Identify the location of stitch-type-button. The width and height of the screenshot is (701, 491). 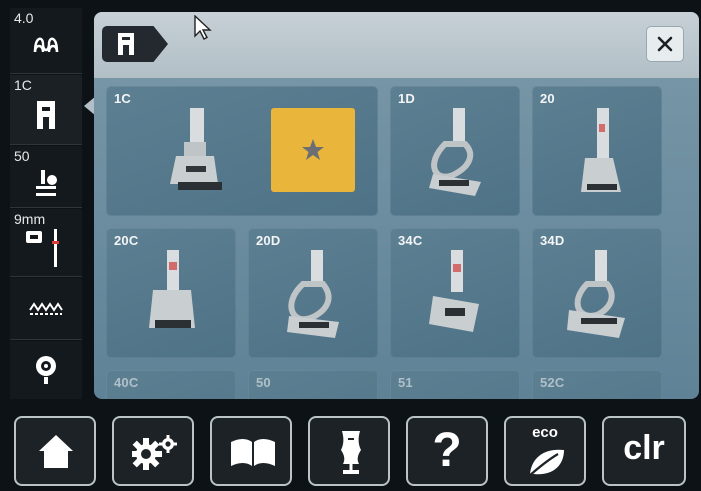
(46, 309).